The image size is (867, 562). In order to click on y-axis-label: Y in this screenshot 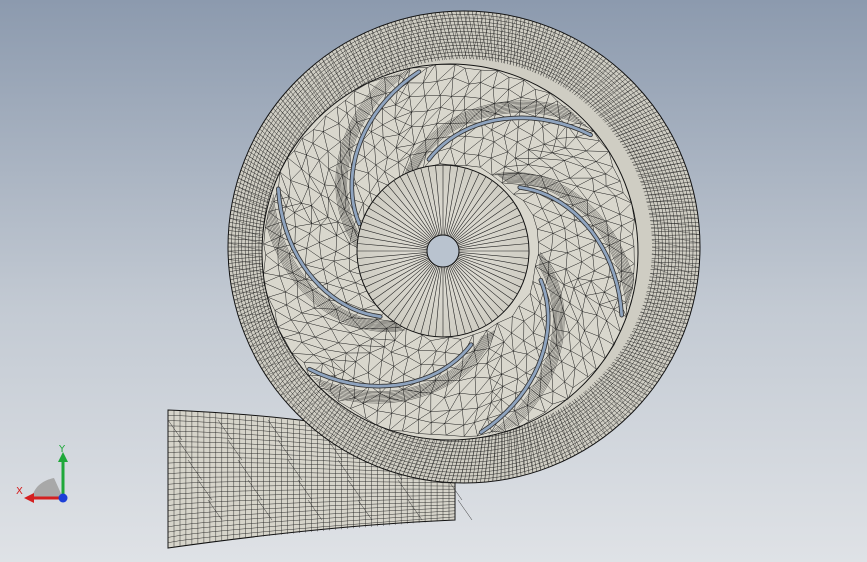, I will do `click(62, 449)`.